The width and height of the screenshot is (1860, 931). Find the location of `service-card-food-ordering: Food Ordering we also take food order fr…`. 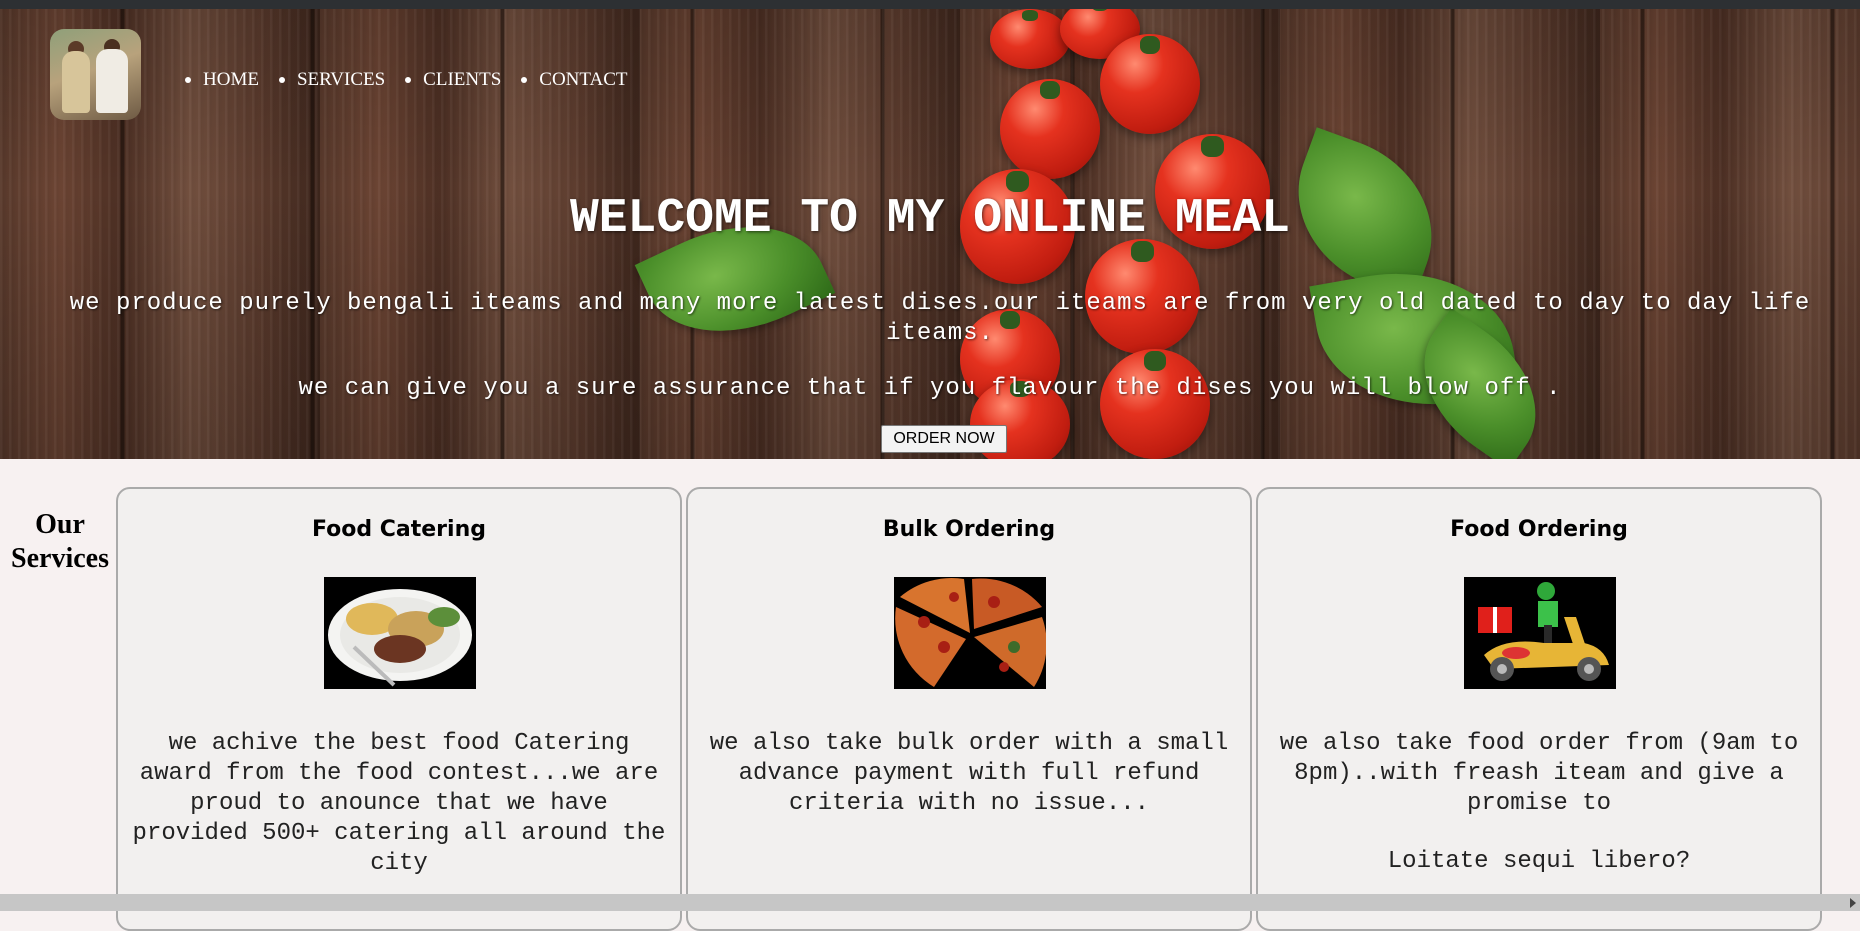

service-card-food-ordering: Food Ordering we also take food order fr… is located at coordinates (1539, 709).